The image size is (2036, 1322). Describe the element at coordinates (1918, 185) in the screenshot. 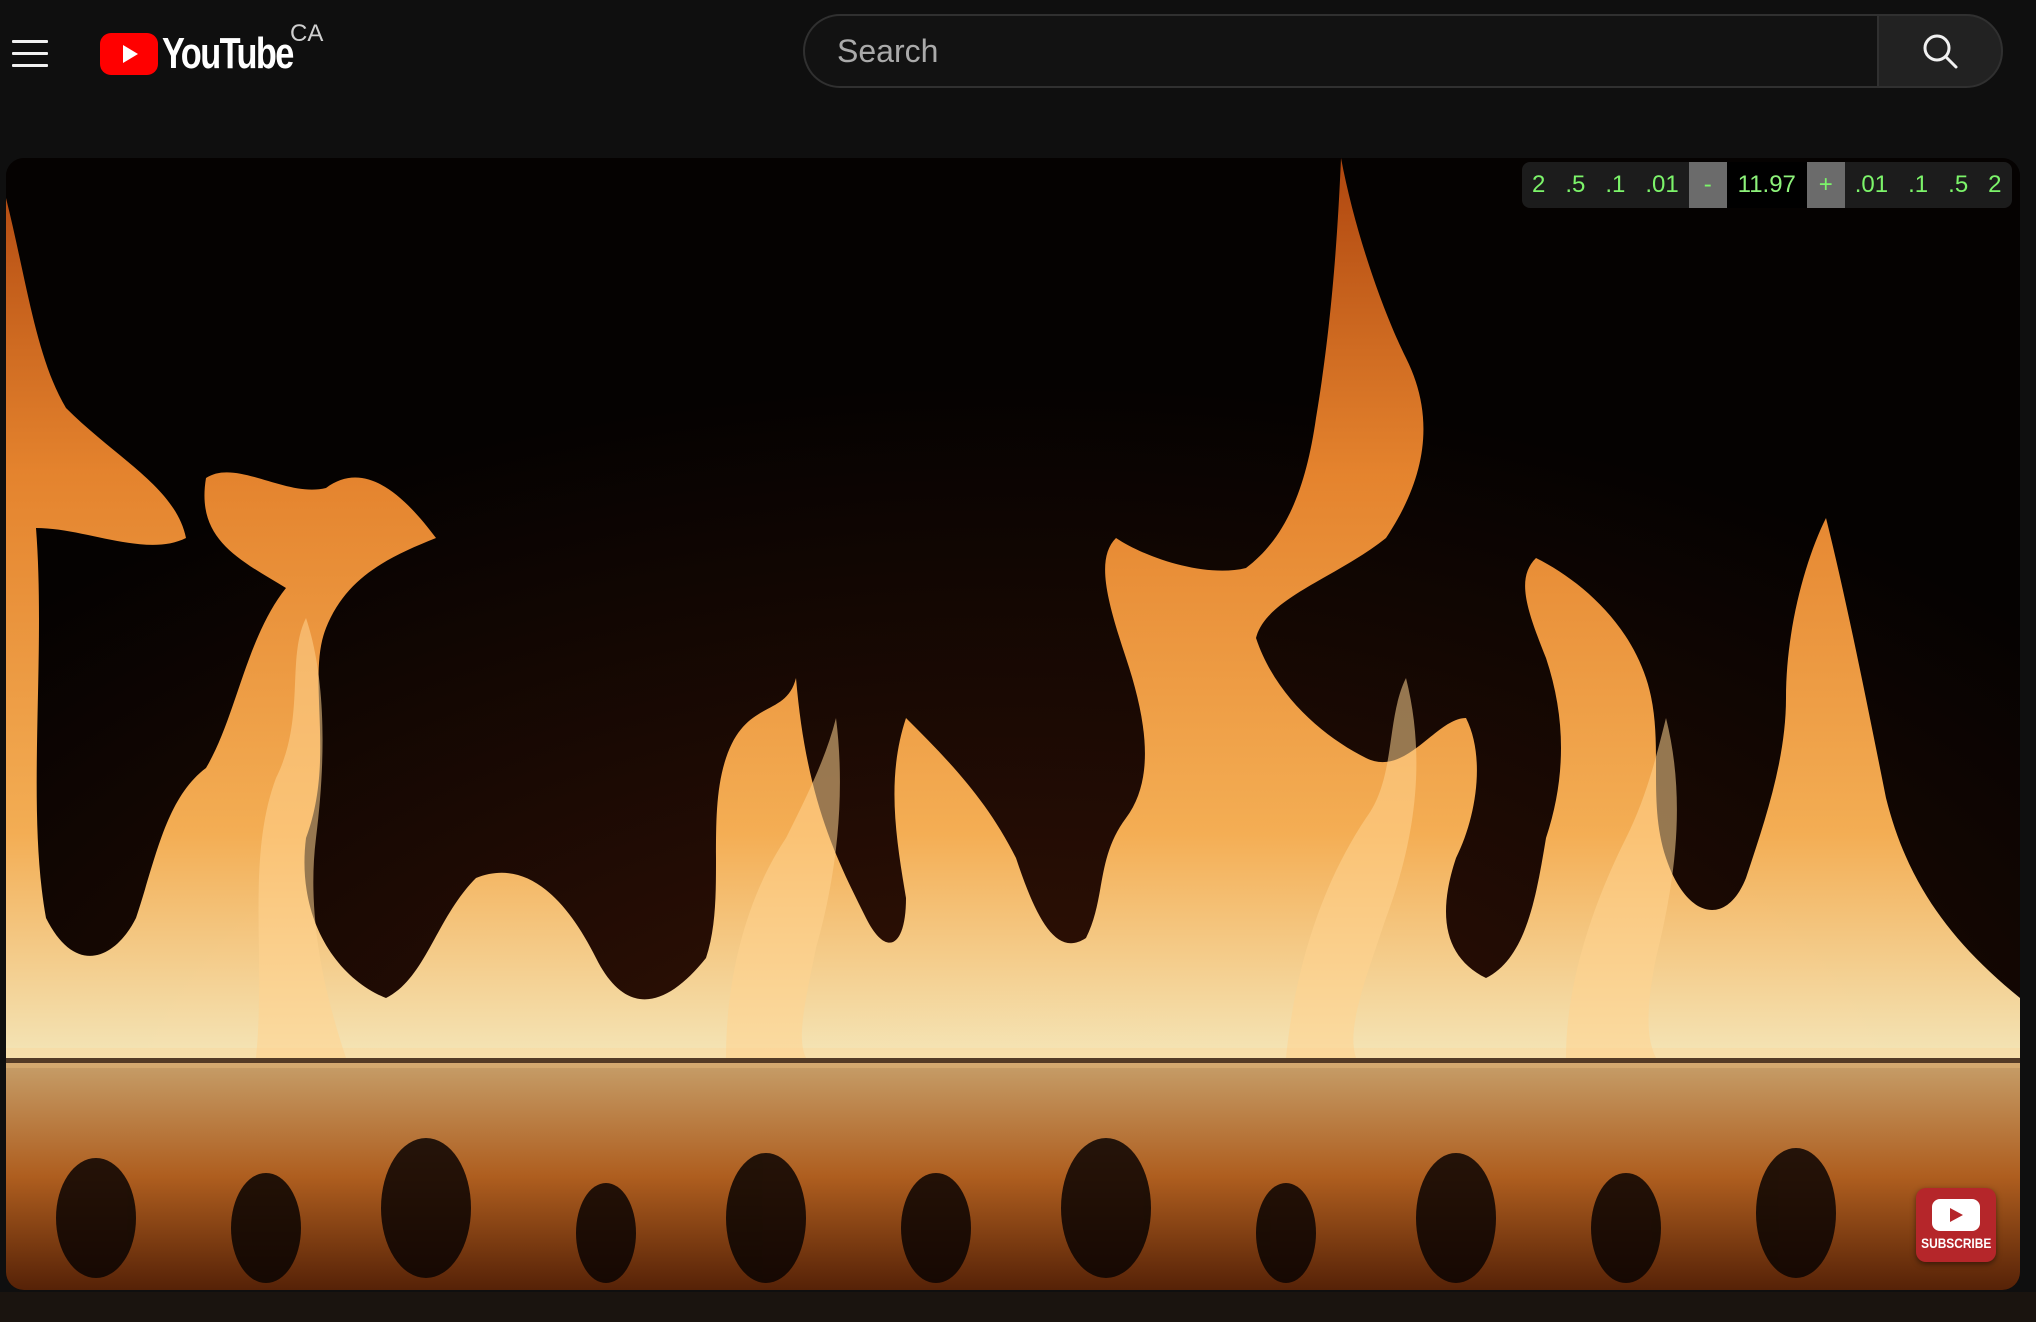

I see `speed-increase-0.1: .1` at that location.